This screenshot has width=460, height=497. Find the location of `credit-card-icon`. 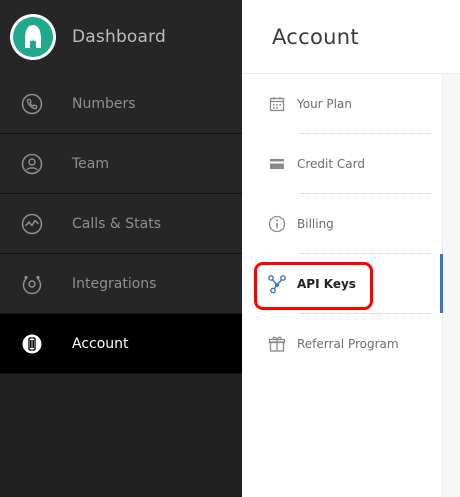

credit-card-icon is located at coordinates (277, 164).